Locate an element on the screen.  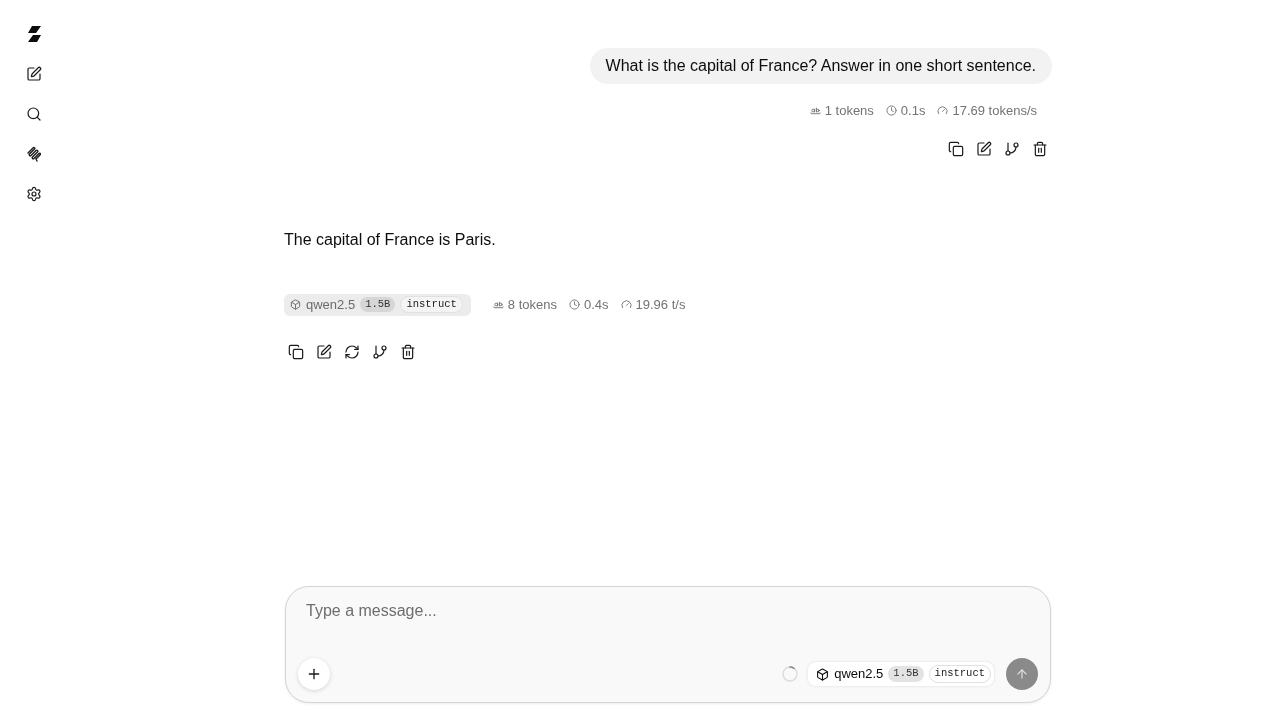
stat-text: 0.4s is located at coordinates (596, 304).